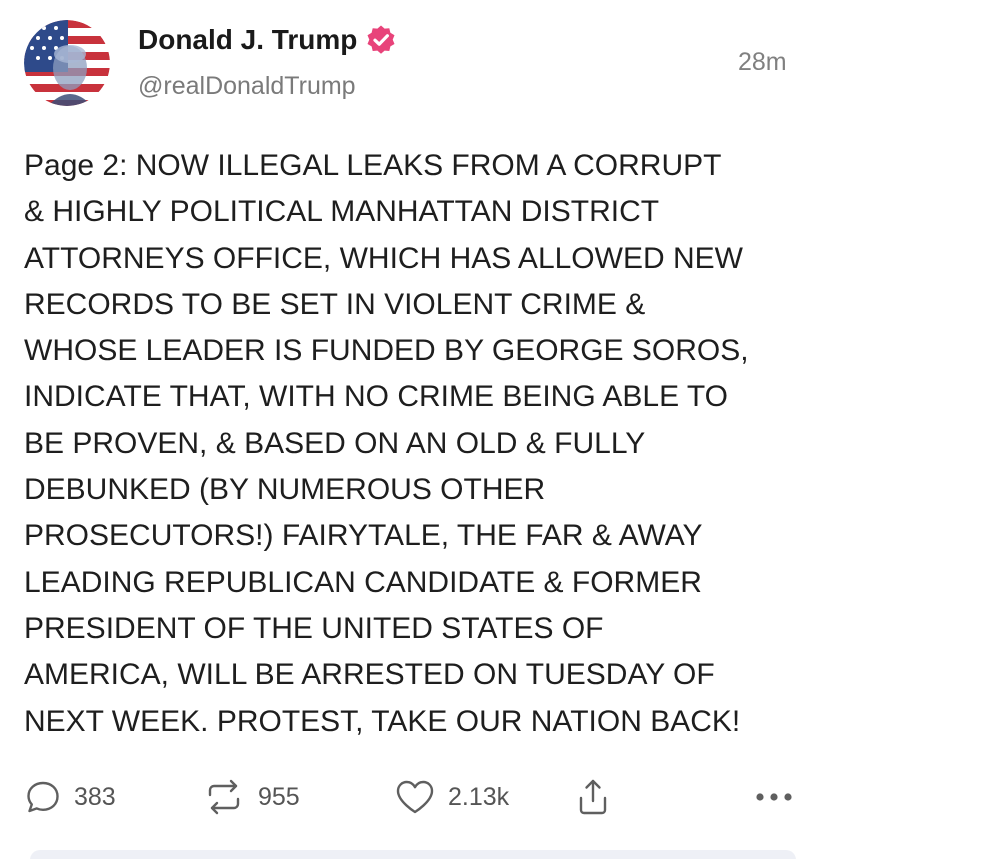 The height and width of the screenshot is (859, 1000). I want to click on share-upload-icon, so click(593, 797).